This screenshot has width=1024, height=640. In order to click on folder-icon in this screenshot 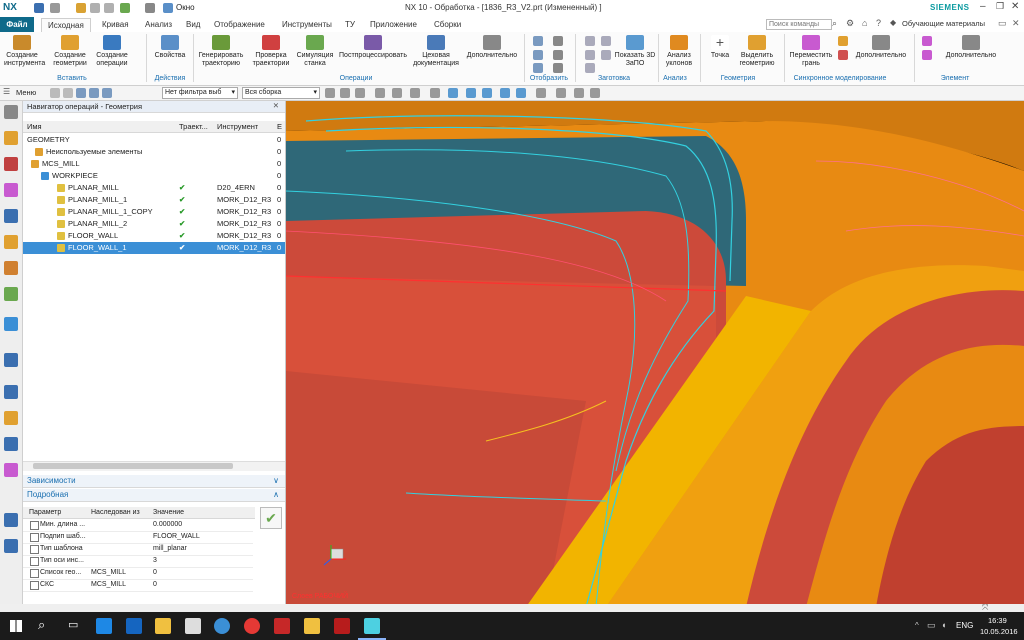, I will do `click(163, 626)`.